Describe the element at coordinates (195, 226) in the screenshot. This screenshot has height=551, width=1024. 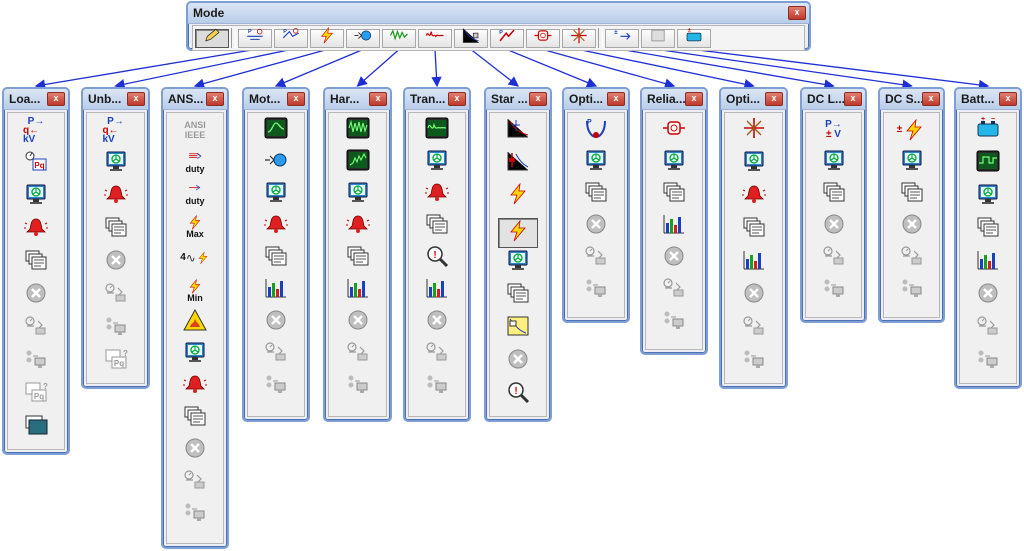
I see `toolbar-button: Max` at that location.